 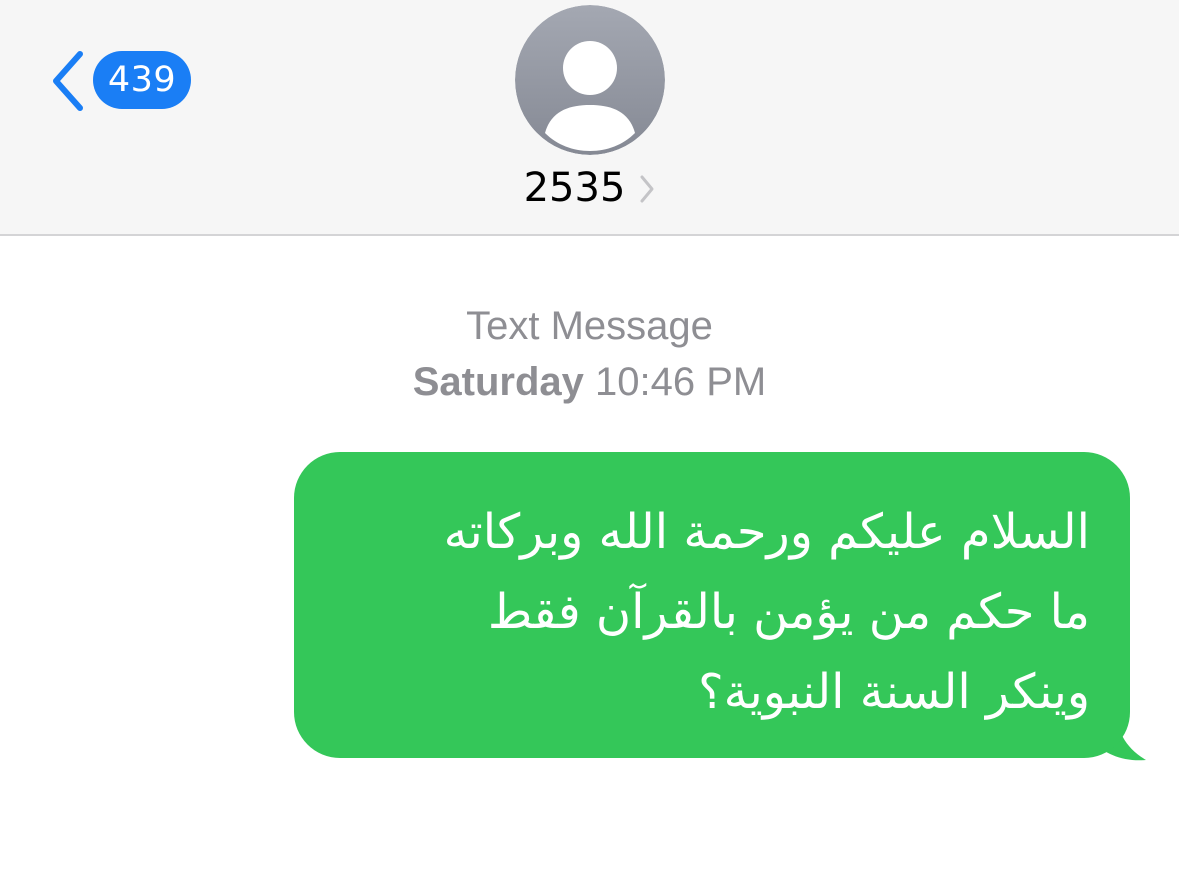 What do you see at coordinates (68, 81) in the screenshot?
I see `chevron-left-icon` at bounding box center [68, 81].